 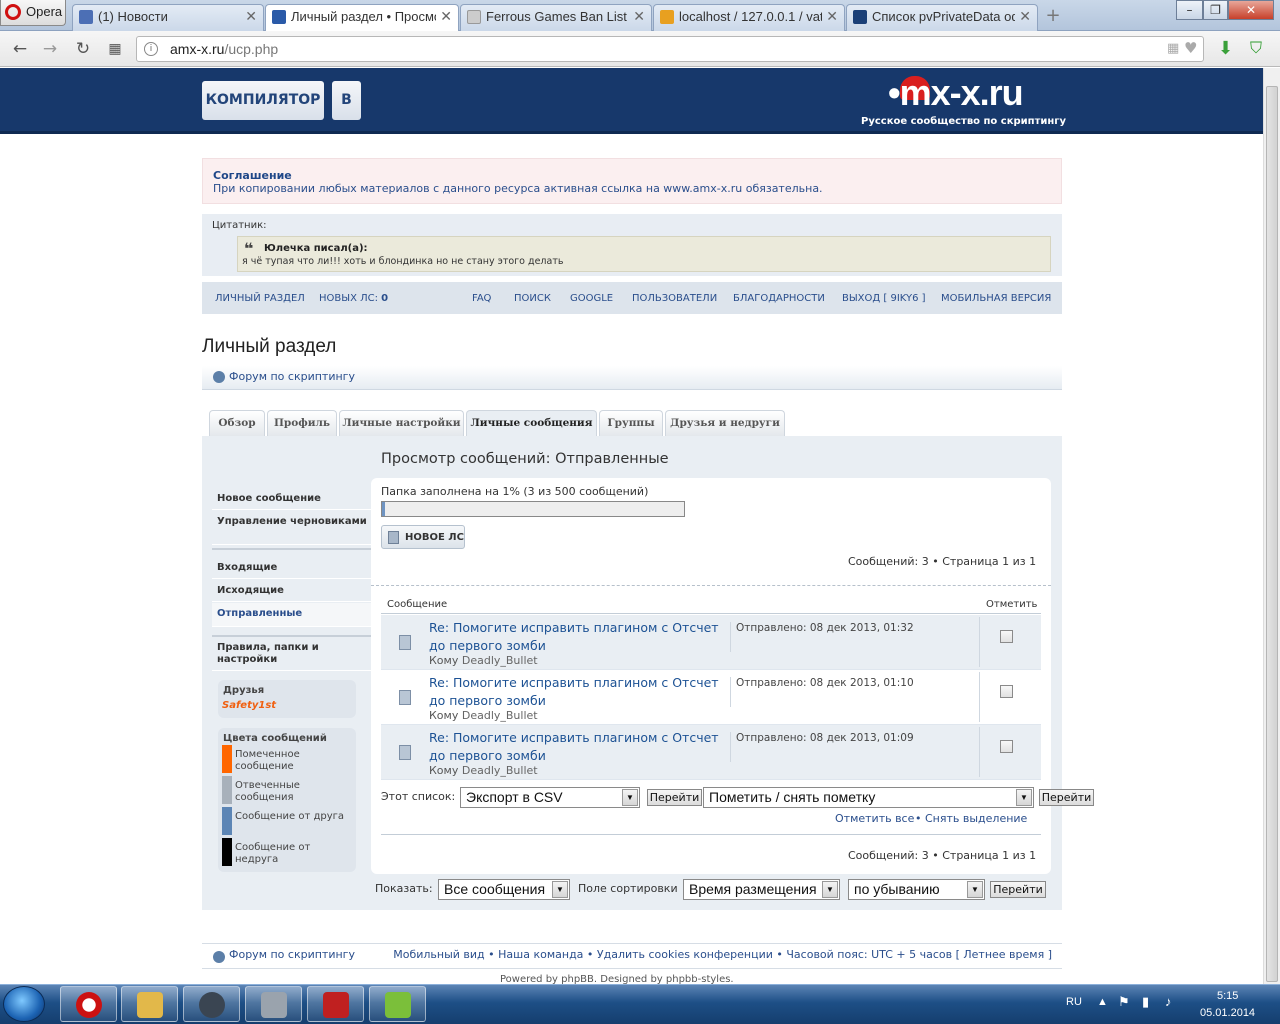 I want to click on minimize-button: –, so click(x=1189, y=10).